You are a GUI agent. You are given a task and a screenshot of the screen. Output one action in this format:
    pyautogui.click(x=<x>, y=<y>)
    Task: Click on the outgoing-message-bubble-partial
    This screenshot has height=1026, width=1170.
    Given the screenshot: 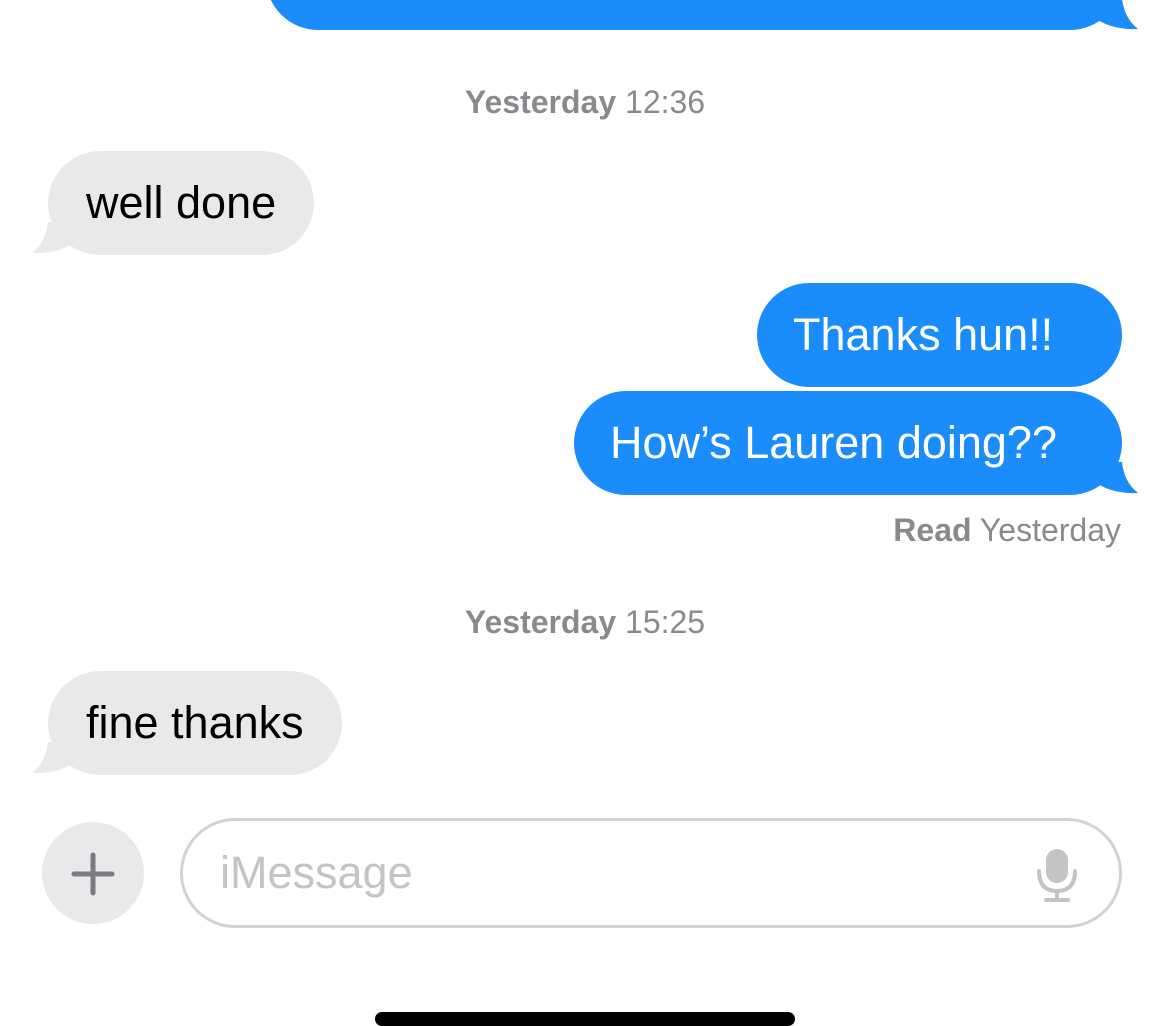 What is the action you would take?
    pyautogui.click(x=694, y=15)
    